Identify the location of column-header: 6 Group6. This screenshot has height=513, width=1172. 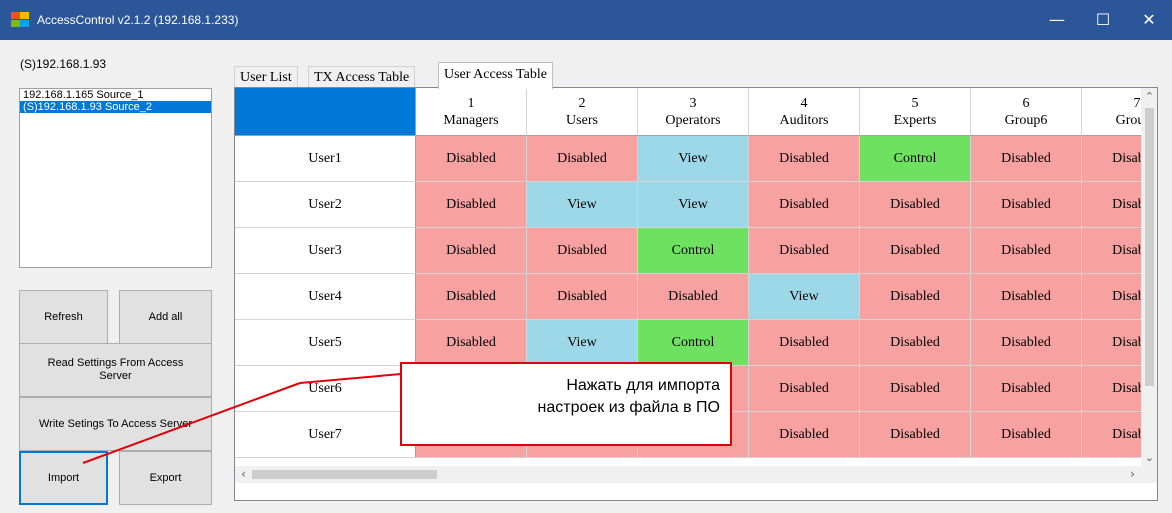
(1026, 112).